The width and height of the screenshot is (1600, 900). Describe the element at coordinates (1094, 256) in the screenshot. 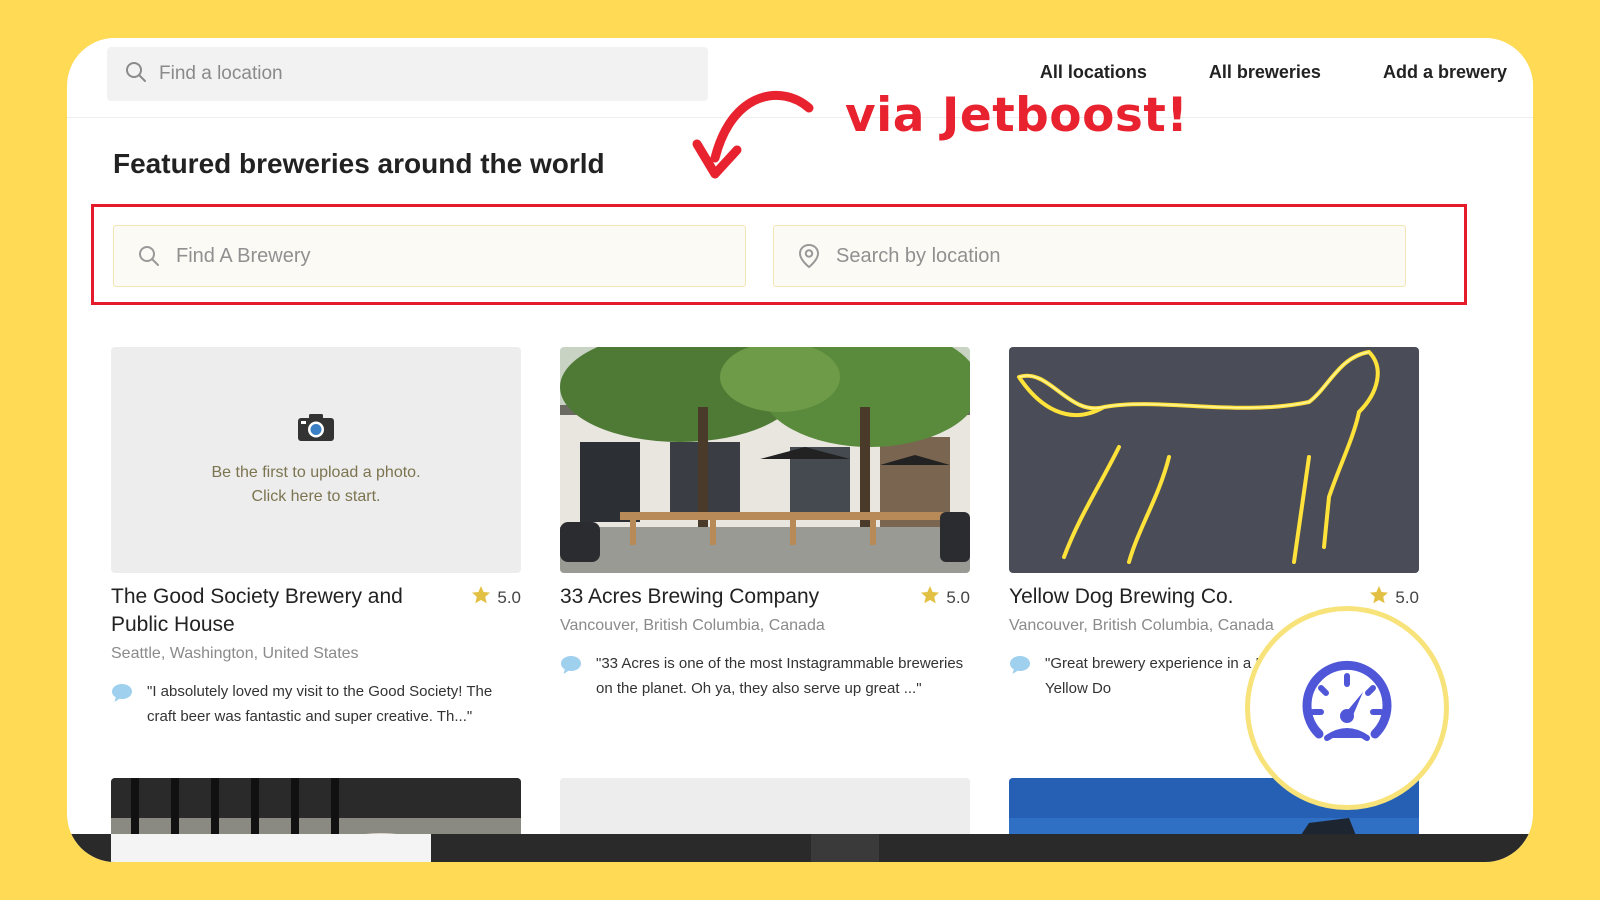

I see `location-filter-input` at that location.